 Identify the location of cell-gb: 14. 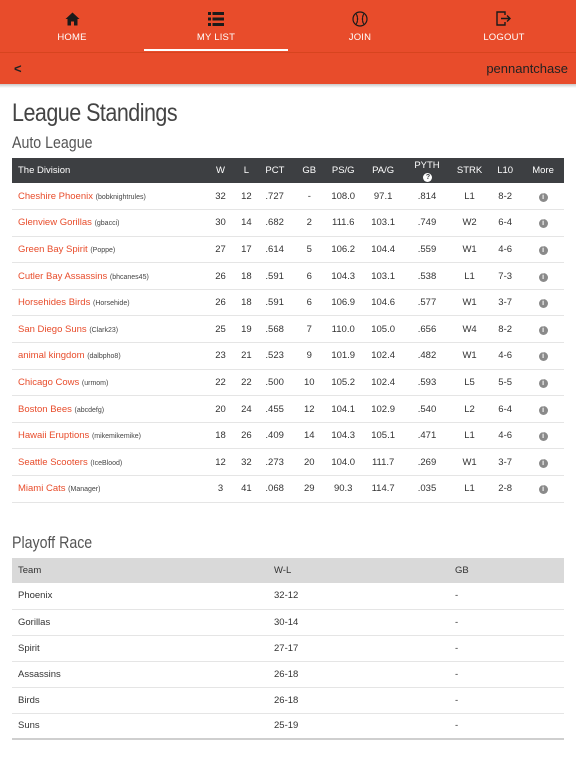
(309, 436).